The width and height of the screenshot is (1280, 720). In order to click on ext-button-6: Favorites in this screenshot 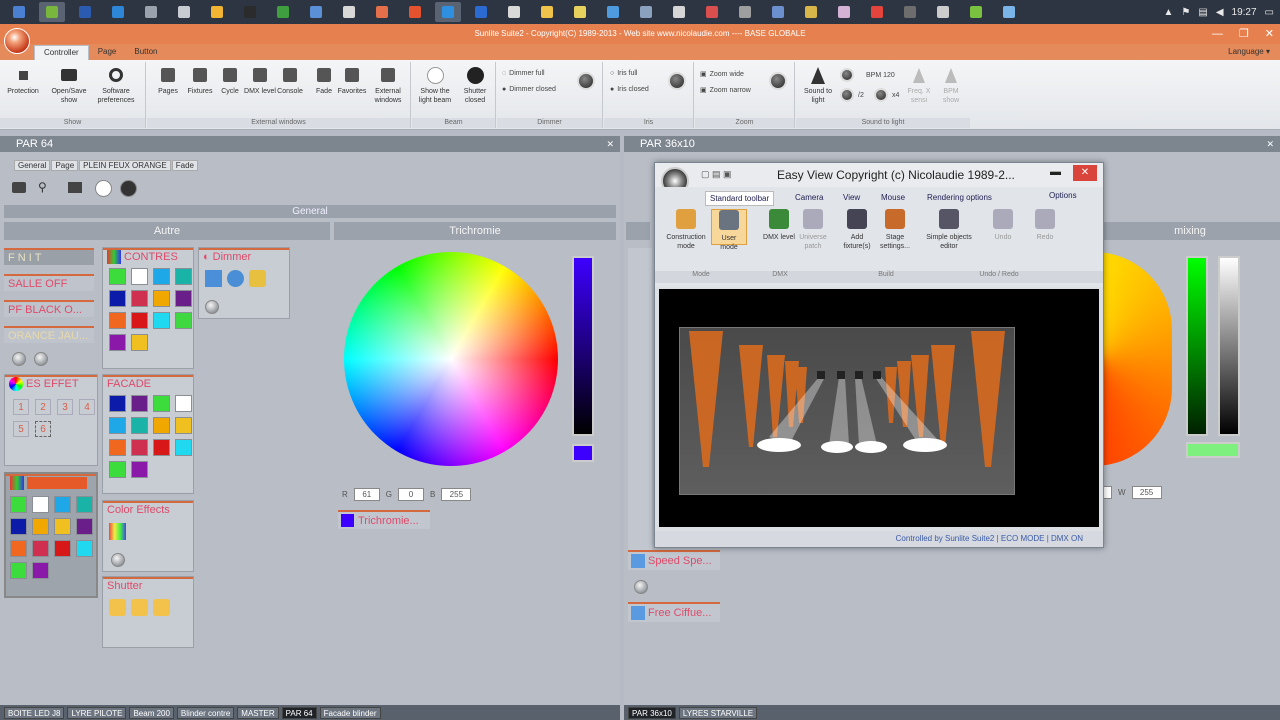, I will do `click(352, 81)`.